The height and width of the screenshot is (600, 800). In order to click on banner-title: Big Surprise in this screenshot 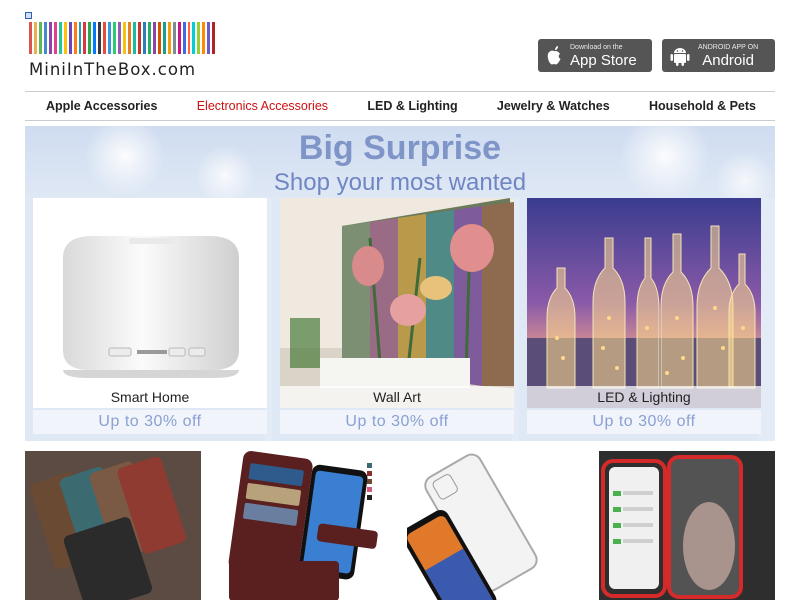, I will do `click(400, 148)`.